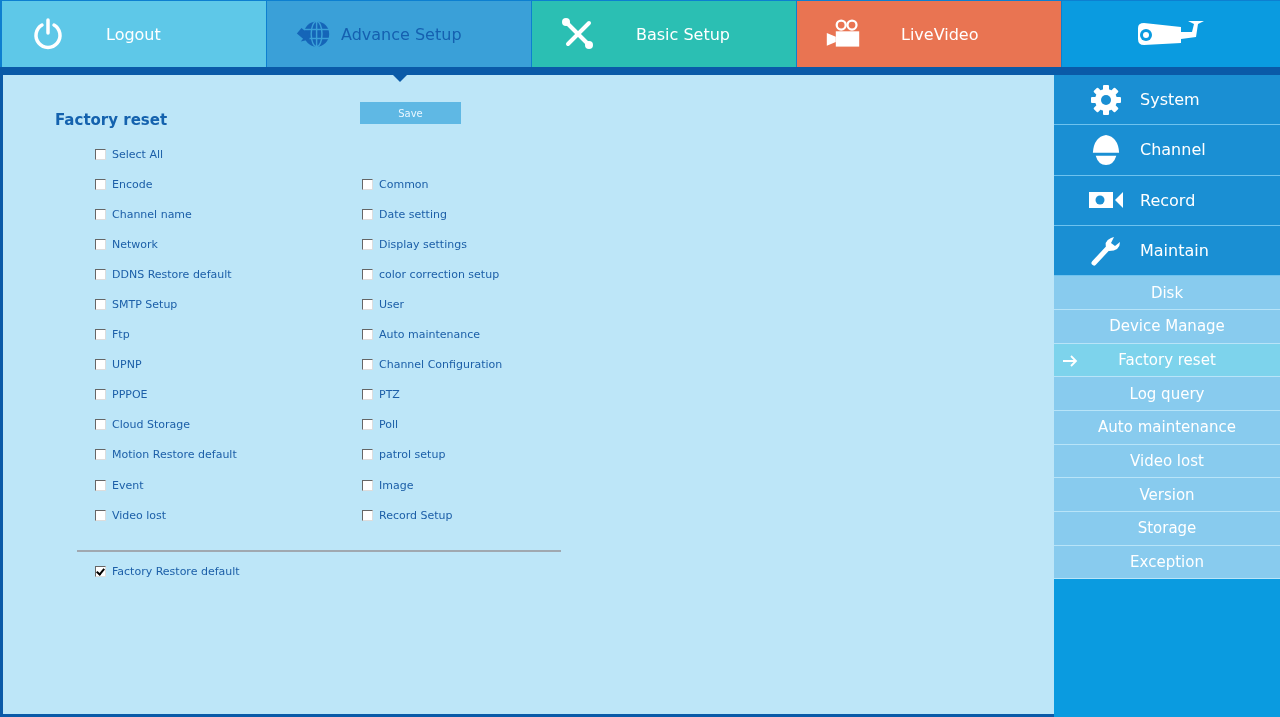 Image resolution: width=1280 pixels, height=717 pixels. Describe the element at coordinates (381, 394) in the screenshot. I see `checkbox-option: PTZ` at that location.